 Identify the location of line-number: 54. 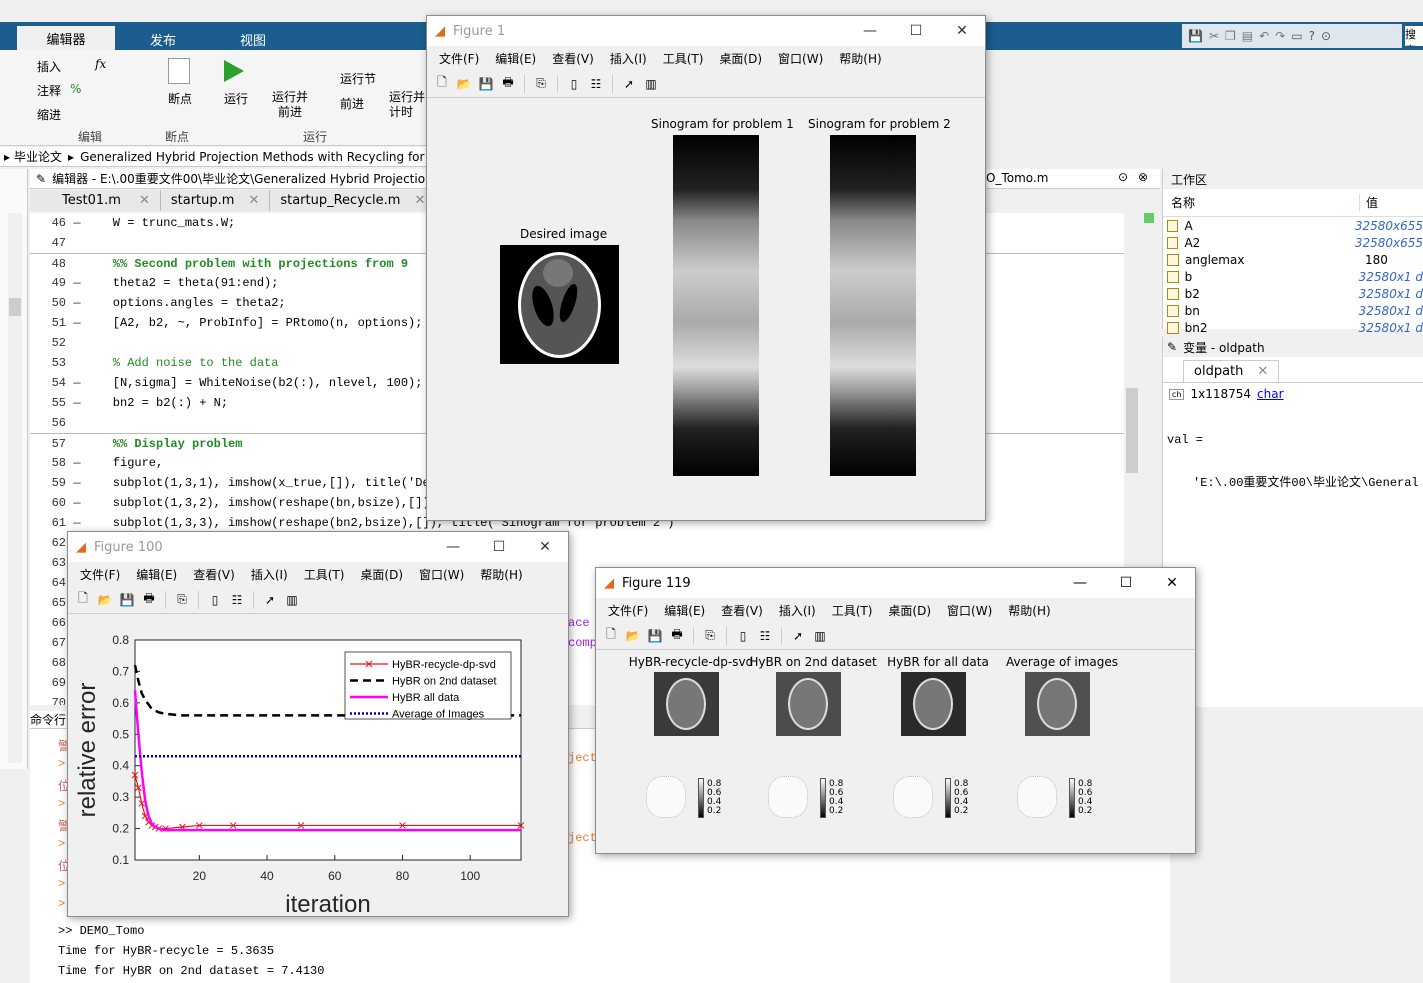
(50, 383).